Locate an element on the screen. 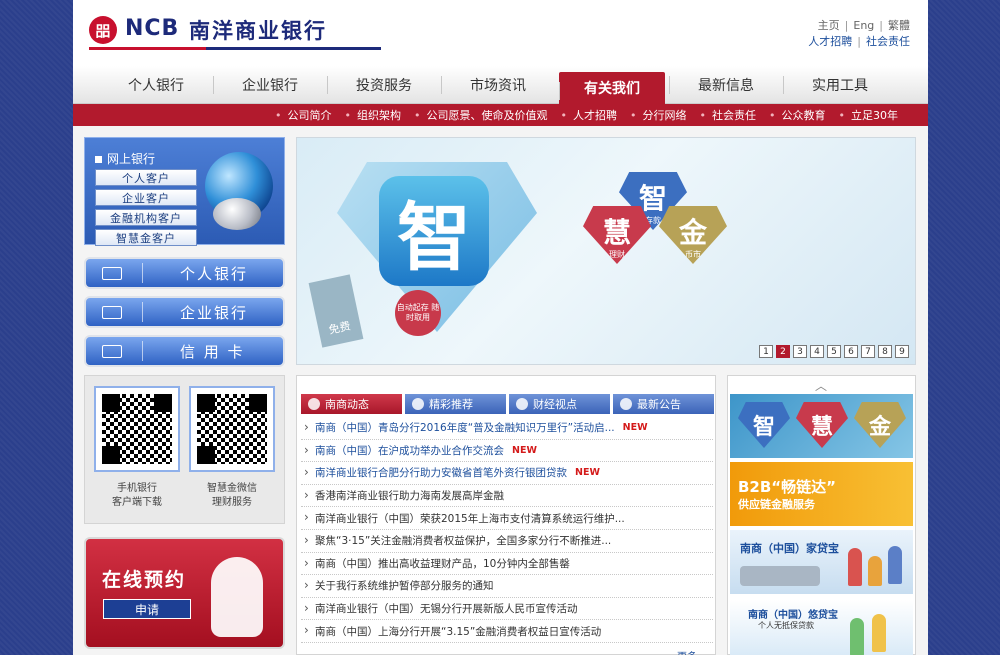 This screenshot has width=1000, height=655. news-item-text: 南洋商业银行合肥分行助力安徽省首笔外资行银团贷款 is located at coordinates (441, 473).